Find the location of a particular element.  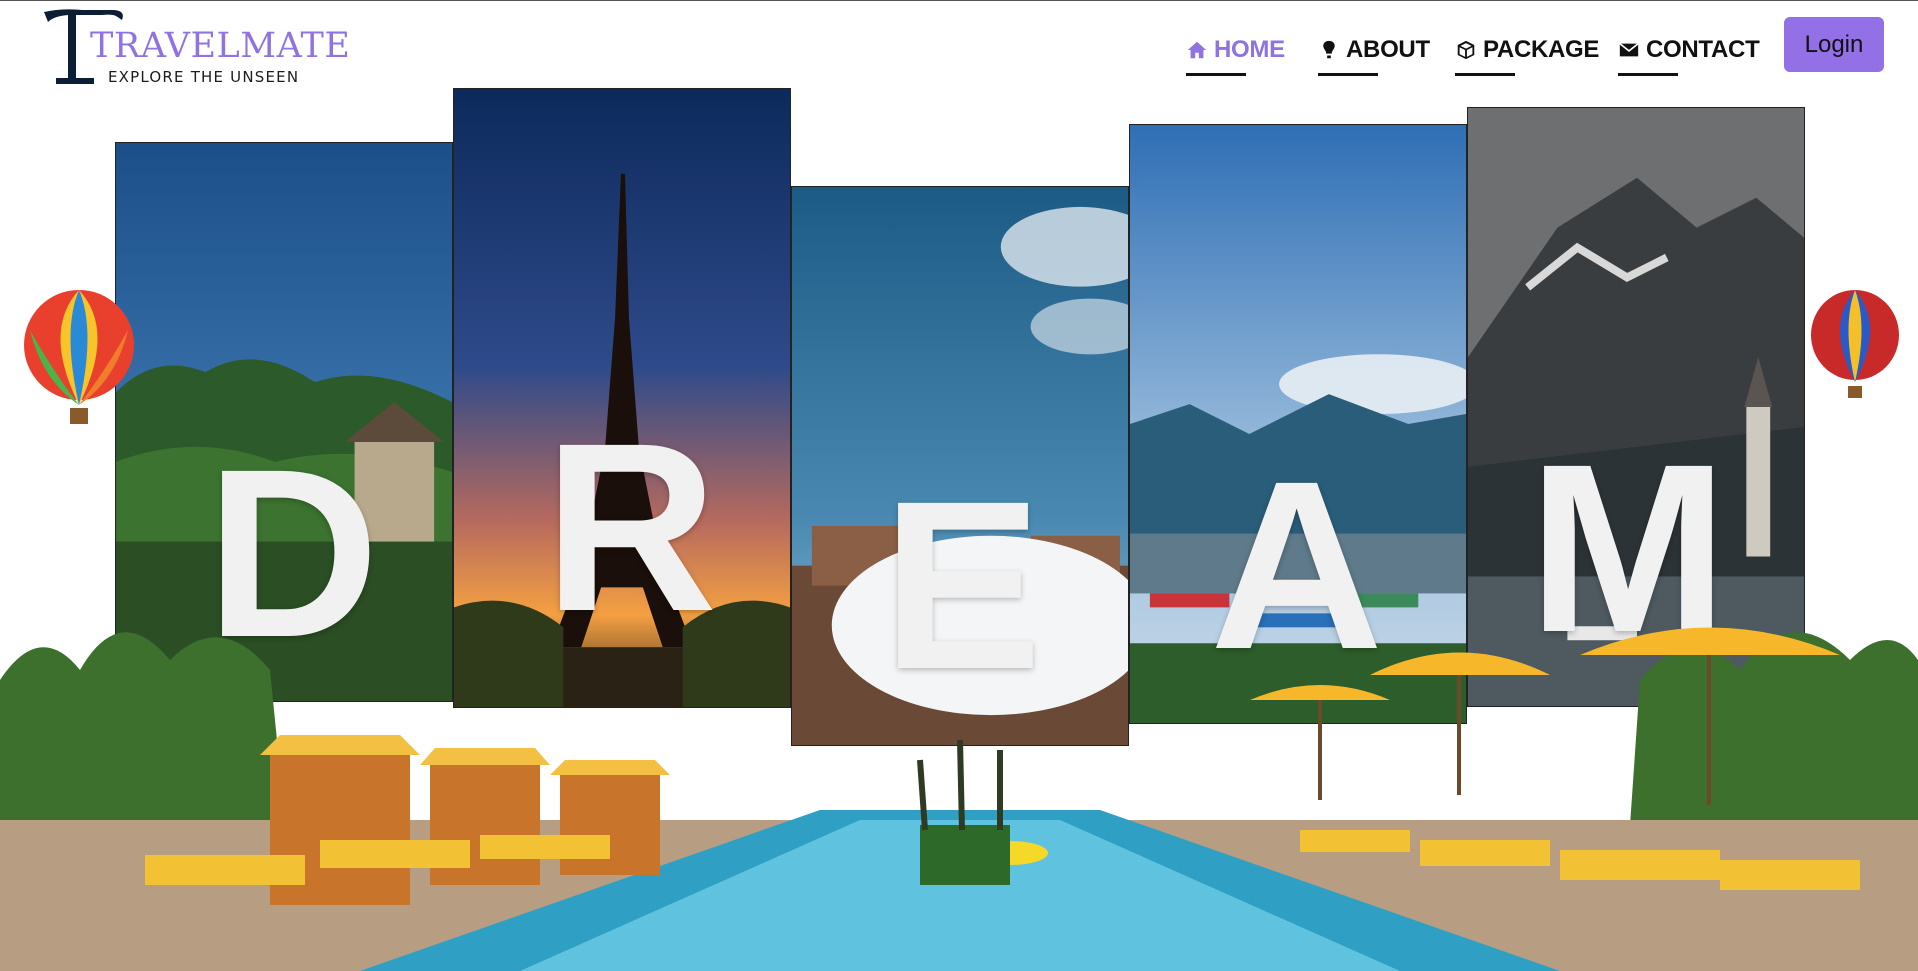

nav-contact-label: CONTACT is located at coordinates (1703, 49).